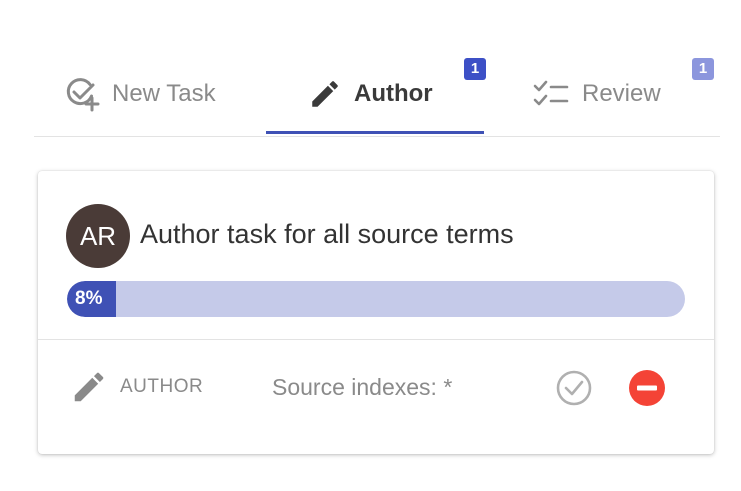 This screenshot has width=741, height=491. Describe the element at coordinates (89, 298) in the screenshot. I see `progress-label: 8%` at that location.